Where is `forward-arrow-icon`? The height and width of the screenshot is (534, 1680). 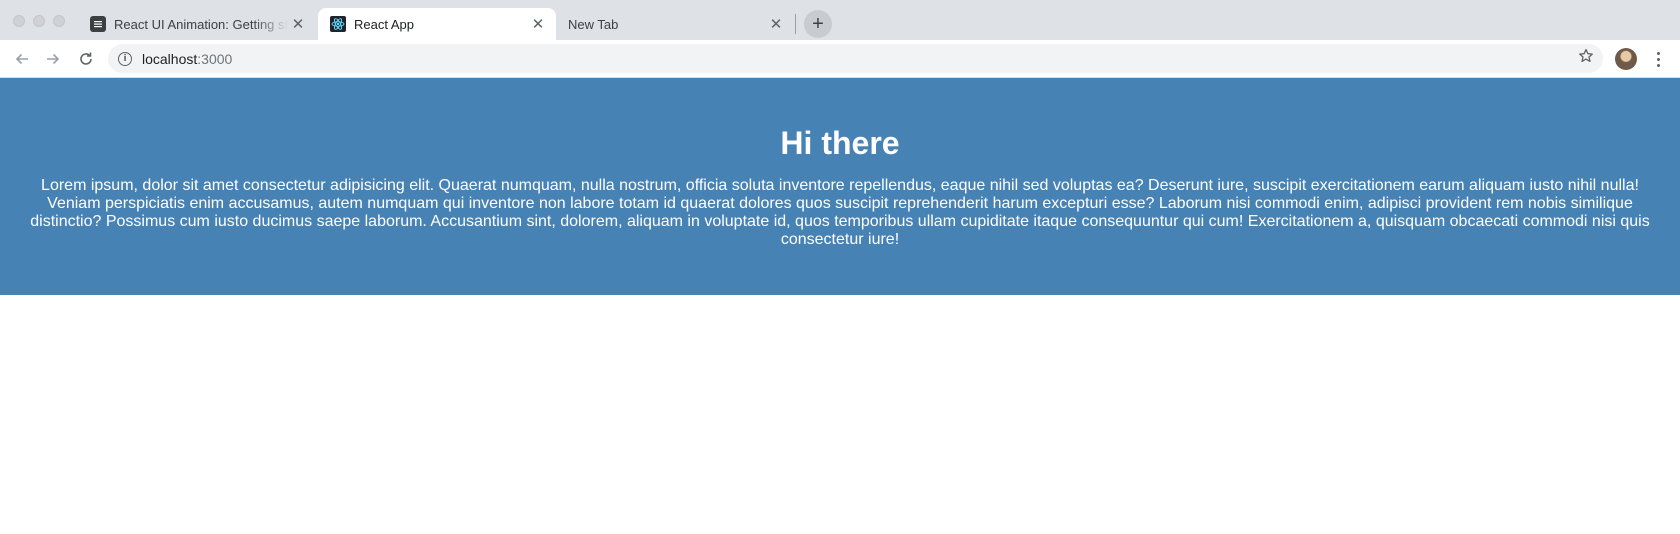
forward-arrow-icon is located at coordinates (53, 59).